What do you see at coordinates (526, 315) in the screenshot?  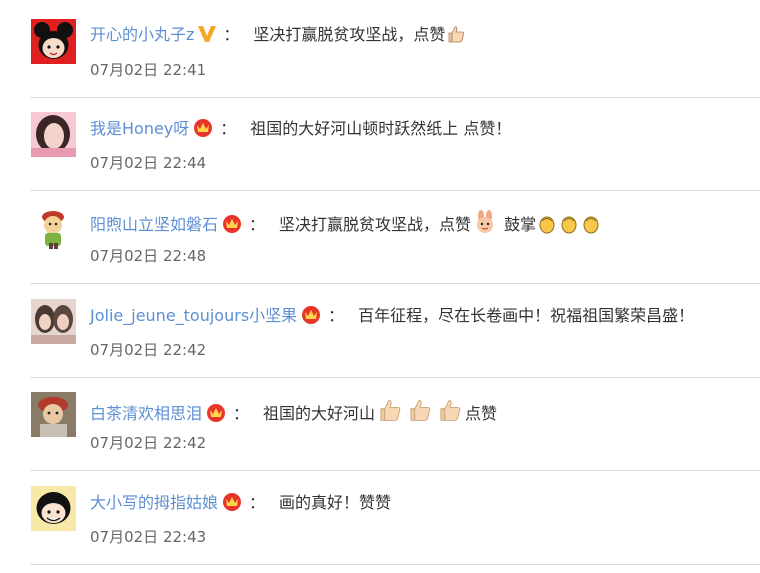 I see `comment-text: 百年征程，尽在长卷画中！祝福祖国繁荣昌盛！` at bounding box center [526, 315].